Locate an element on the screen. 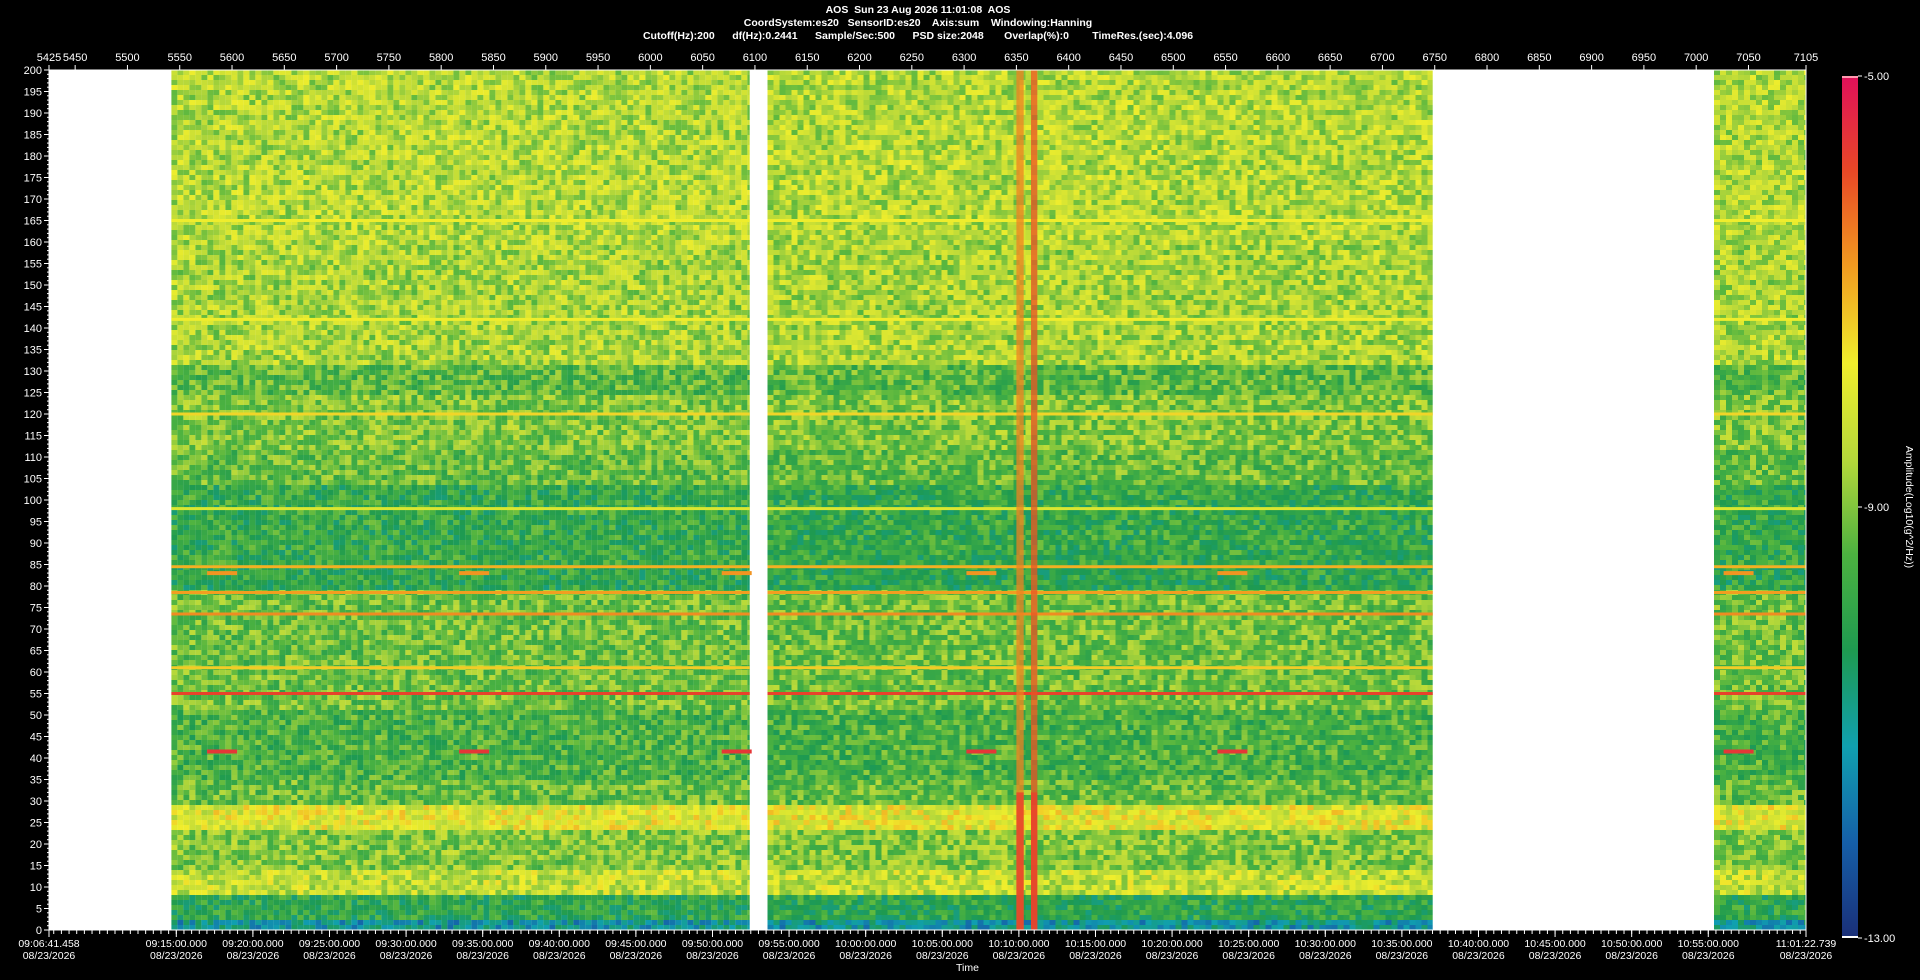  y-tick-label: 140 is located at coordinates (33, 329).